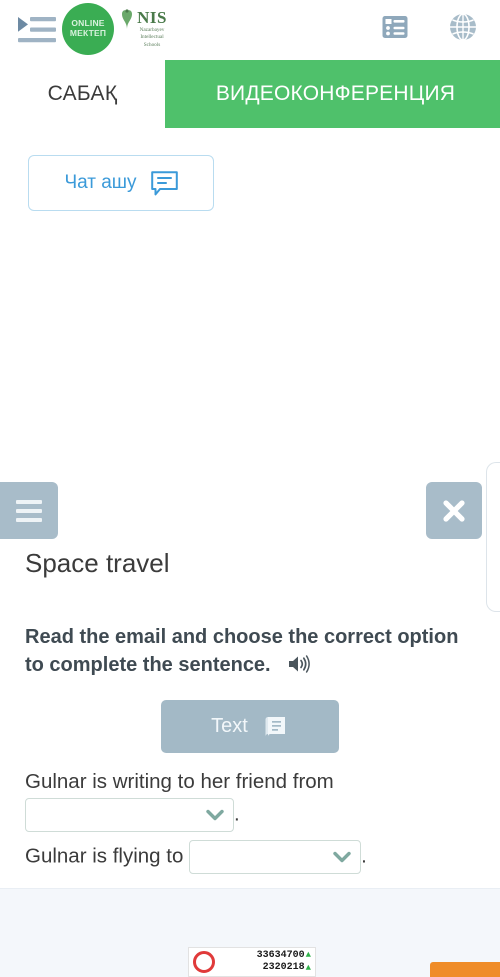 The image size is (500, 977). I want to click on panel-menu-button, so click(29, 510).